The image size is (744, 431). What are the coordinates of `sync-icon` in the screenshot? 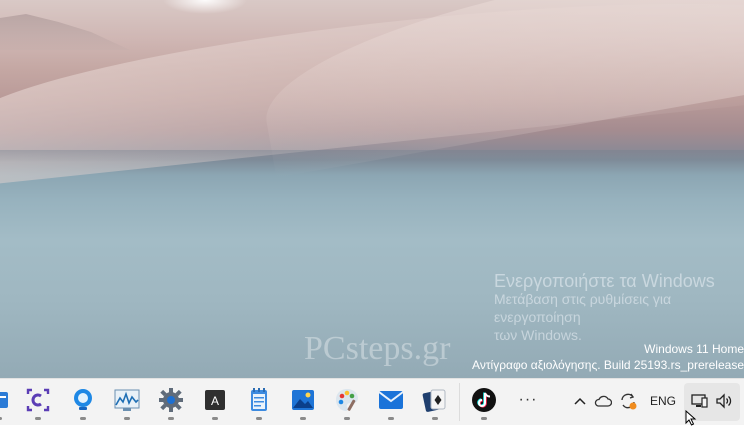 It's located at (628, 401).